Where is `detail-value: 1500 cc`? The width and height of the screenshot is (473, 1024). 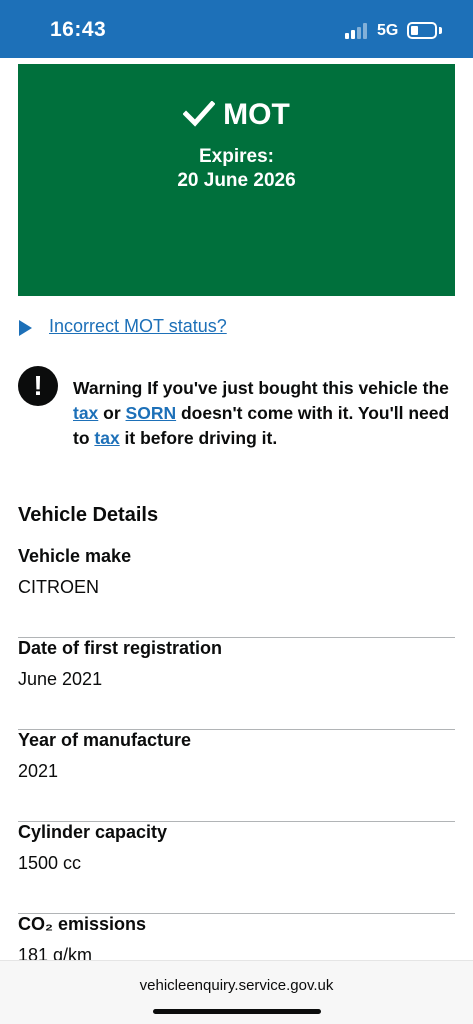
detail-value: 1500 cc is located at coordinates (50, 863).